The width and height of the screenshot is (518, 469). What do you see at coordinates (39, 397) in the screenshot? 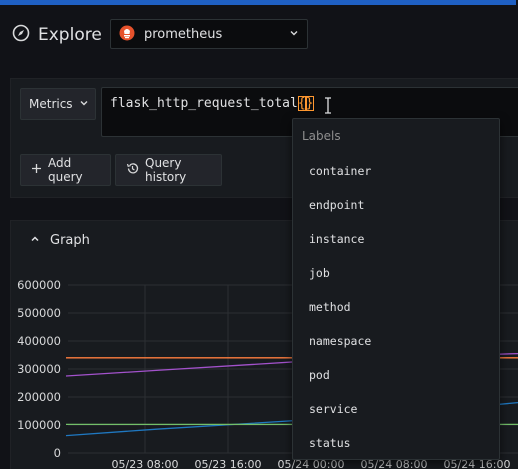
I see `y-tick-label: 200000` at bounding box center [39, 397].